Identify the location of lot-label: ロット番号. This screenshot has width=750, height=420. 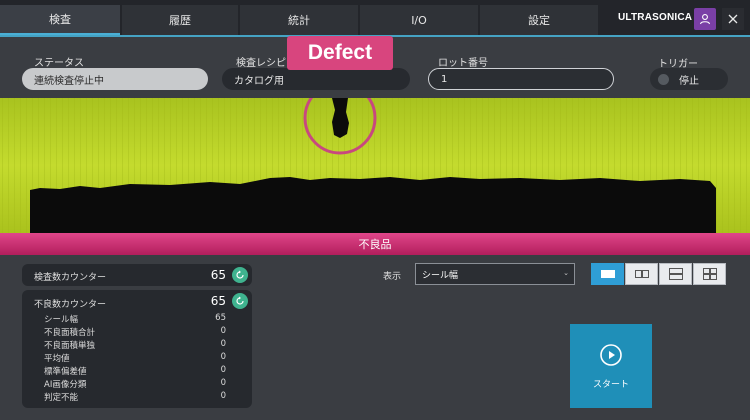
(463, 63).